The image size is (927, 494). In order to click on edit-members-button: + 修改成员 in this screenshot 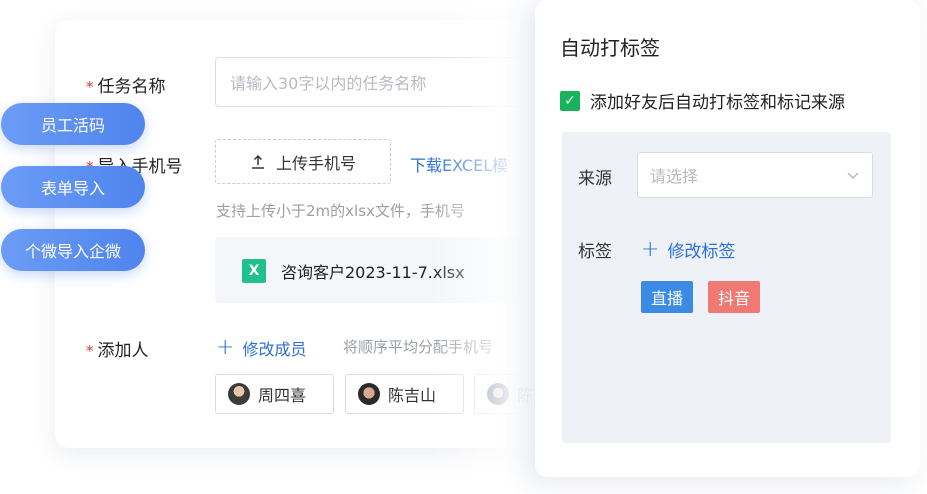, I will do `click(261, 348)`.